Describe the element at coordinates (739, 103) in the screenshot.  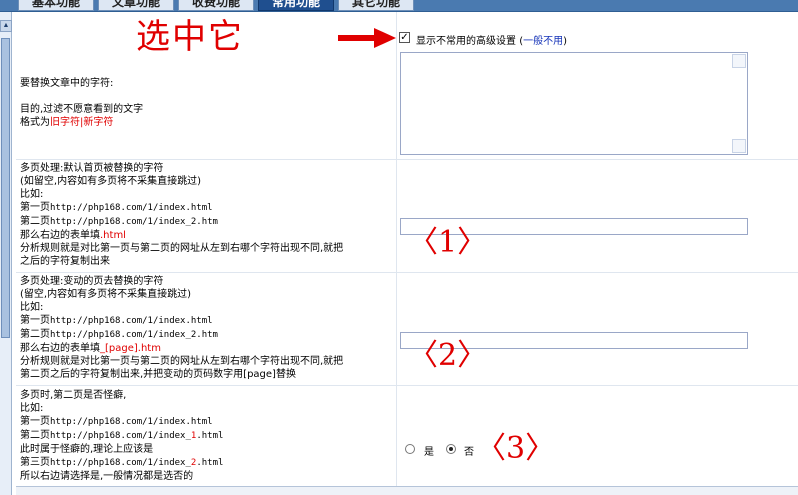
I see `textarea-scrollbar` at that location.